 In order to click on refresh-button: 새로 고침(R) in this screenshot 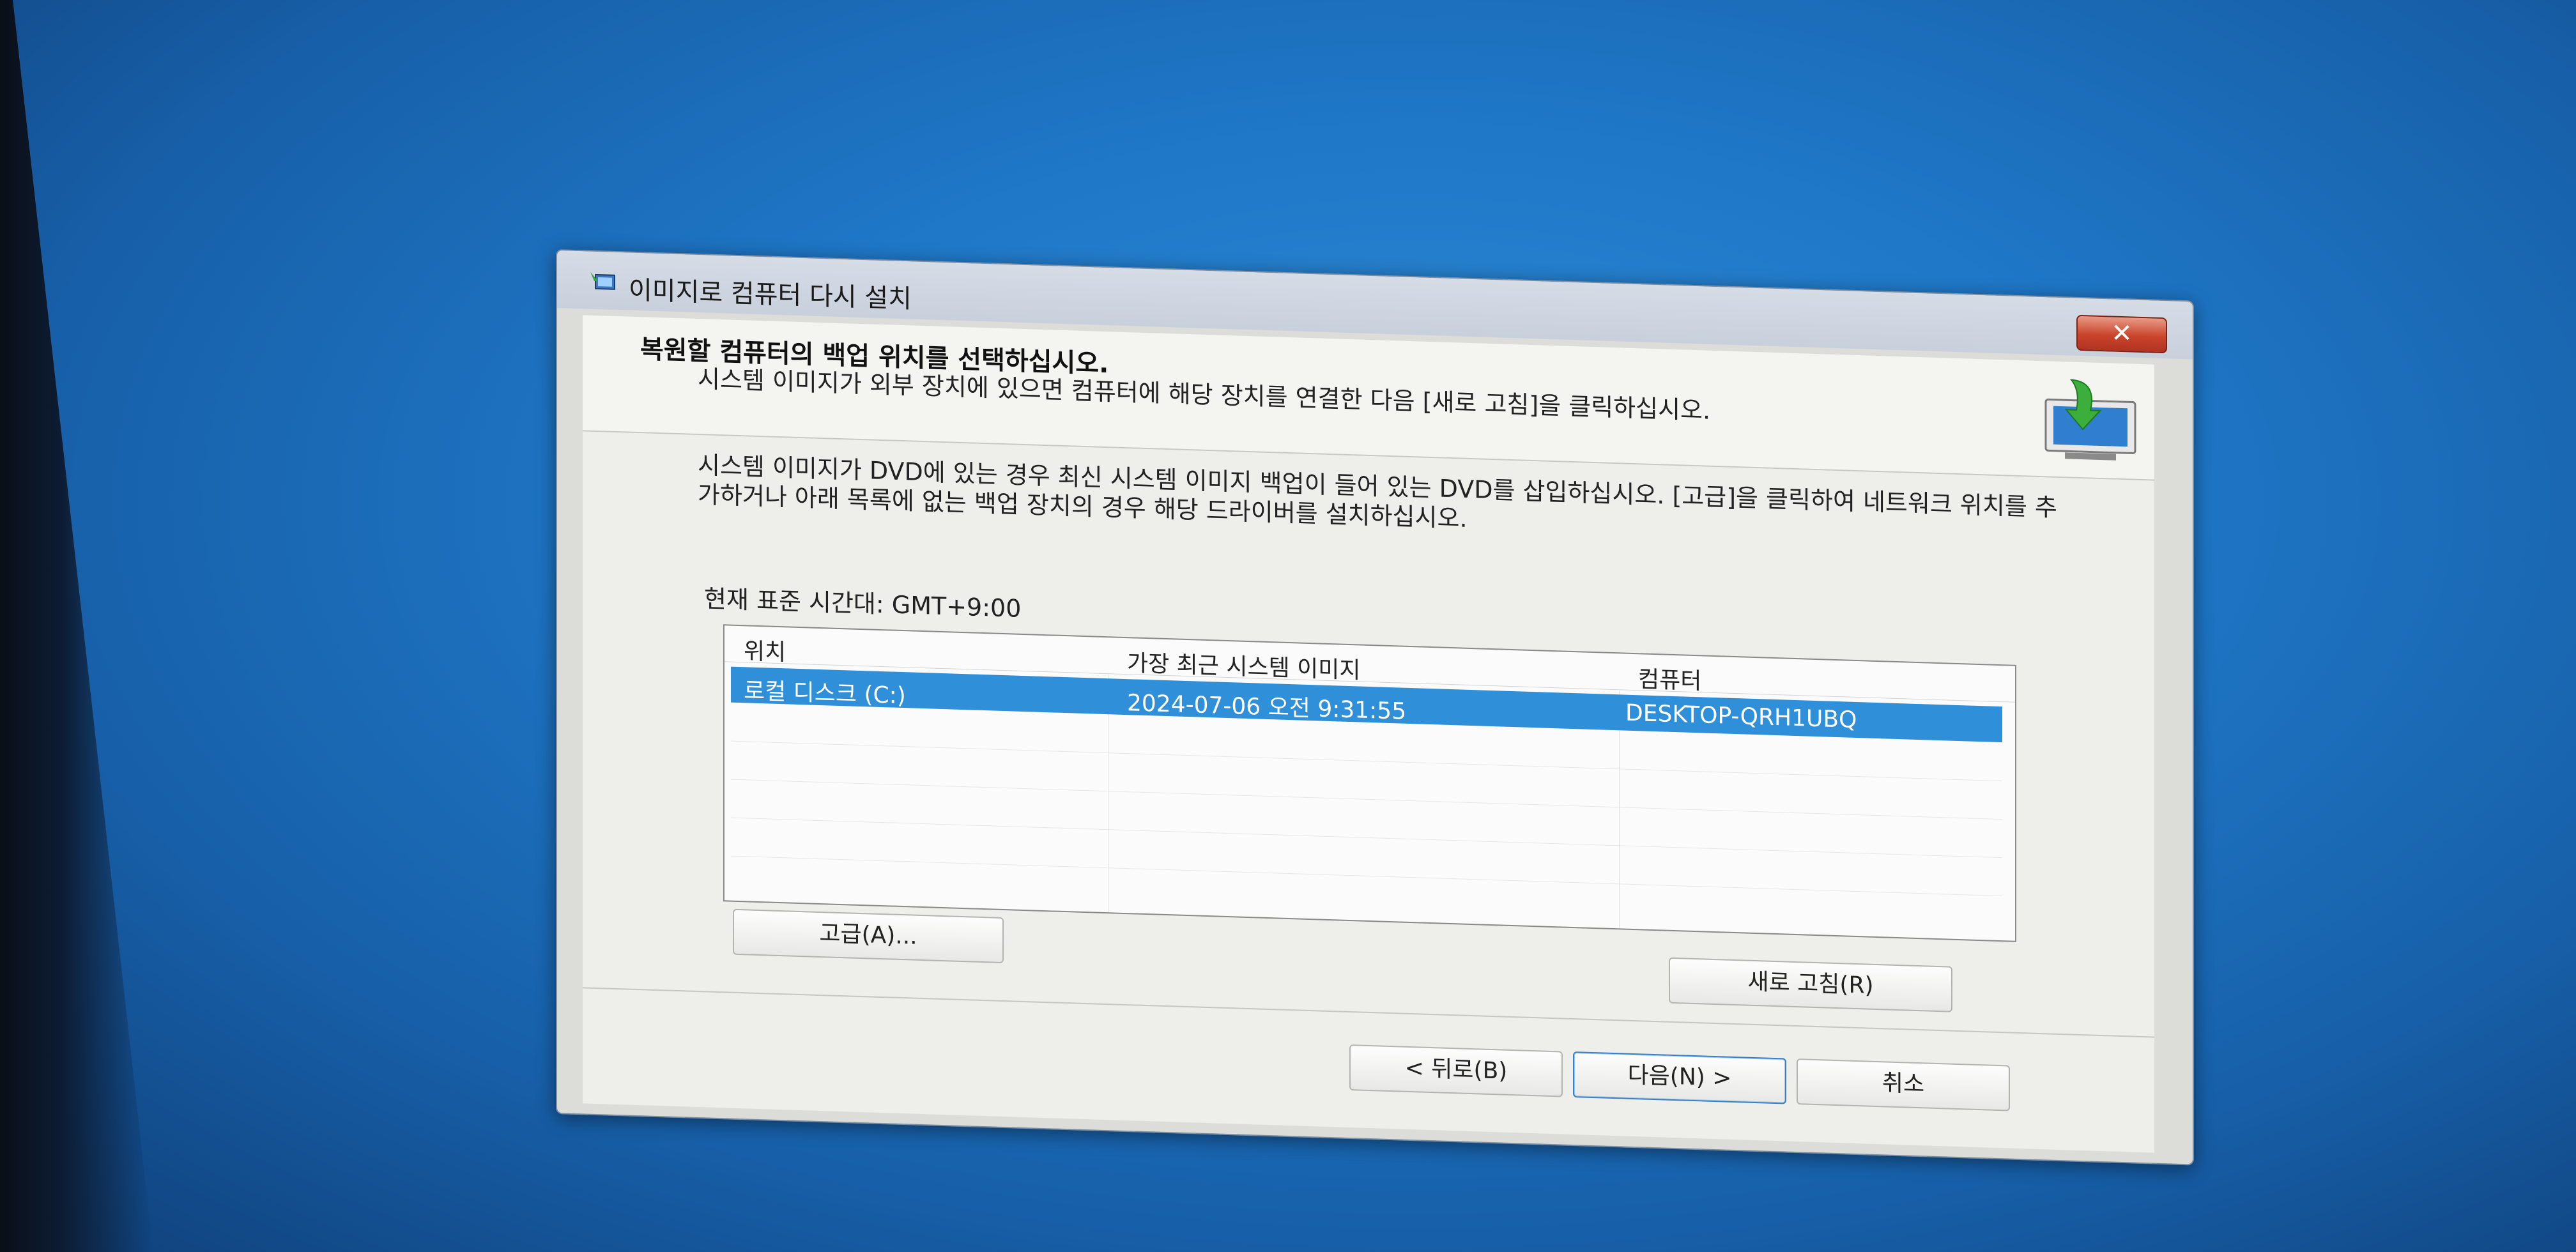, I will do `click(1810, 984)`.